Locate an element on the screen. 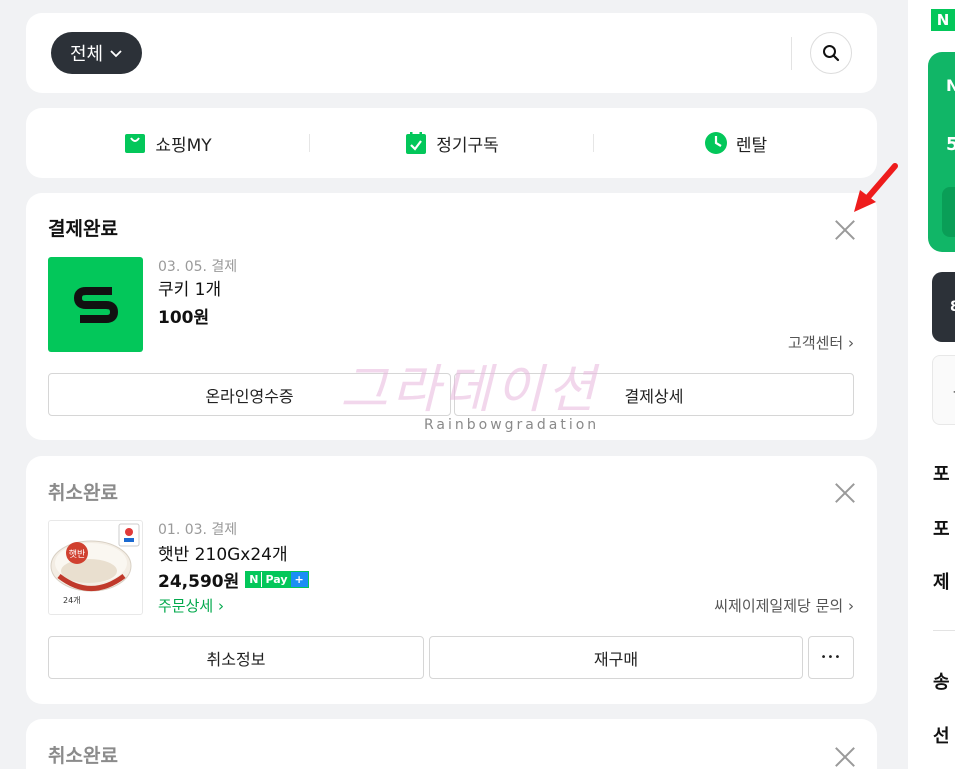 This screenshot has height=769, width=955. svg-text: 햇반 is located at coordinates (77, 554).